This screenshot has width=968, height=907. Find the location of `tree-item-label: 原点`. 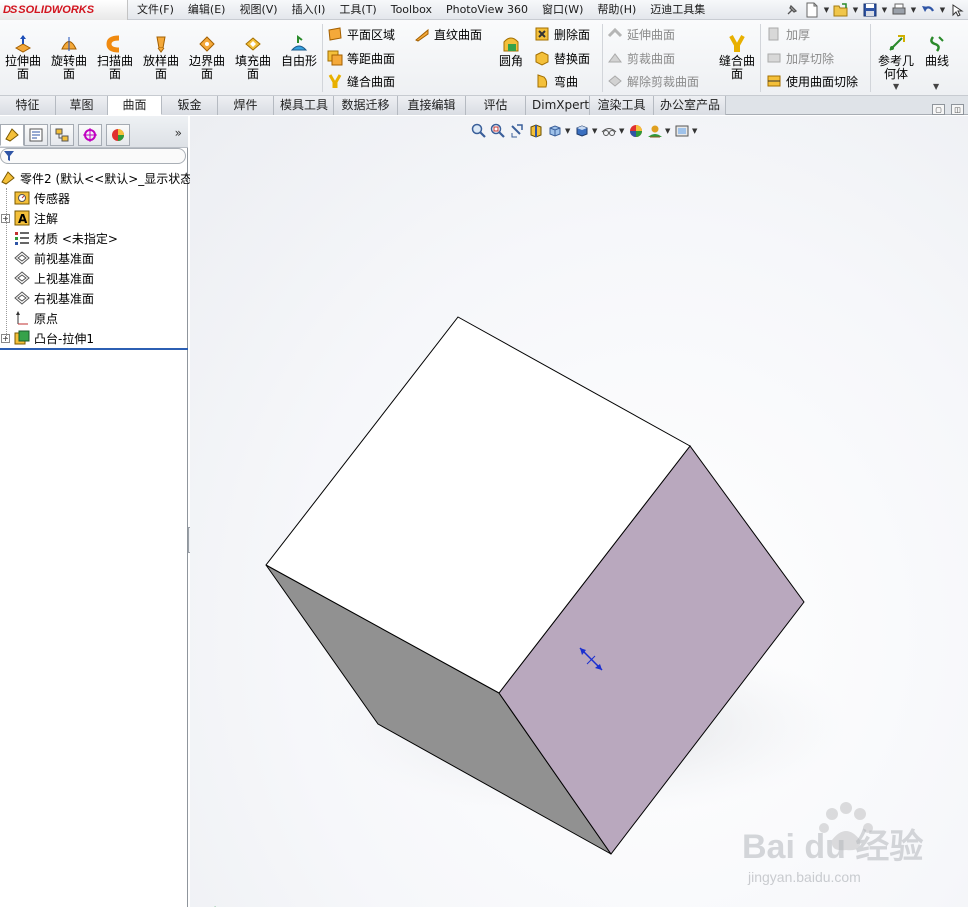

tree-item-label: 原点 is located at coordinates (46, 318).